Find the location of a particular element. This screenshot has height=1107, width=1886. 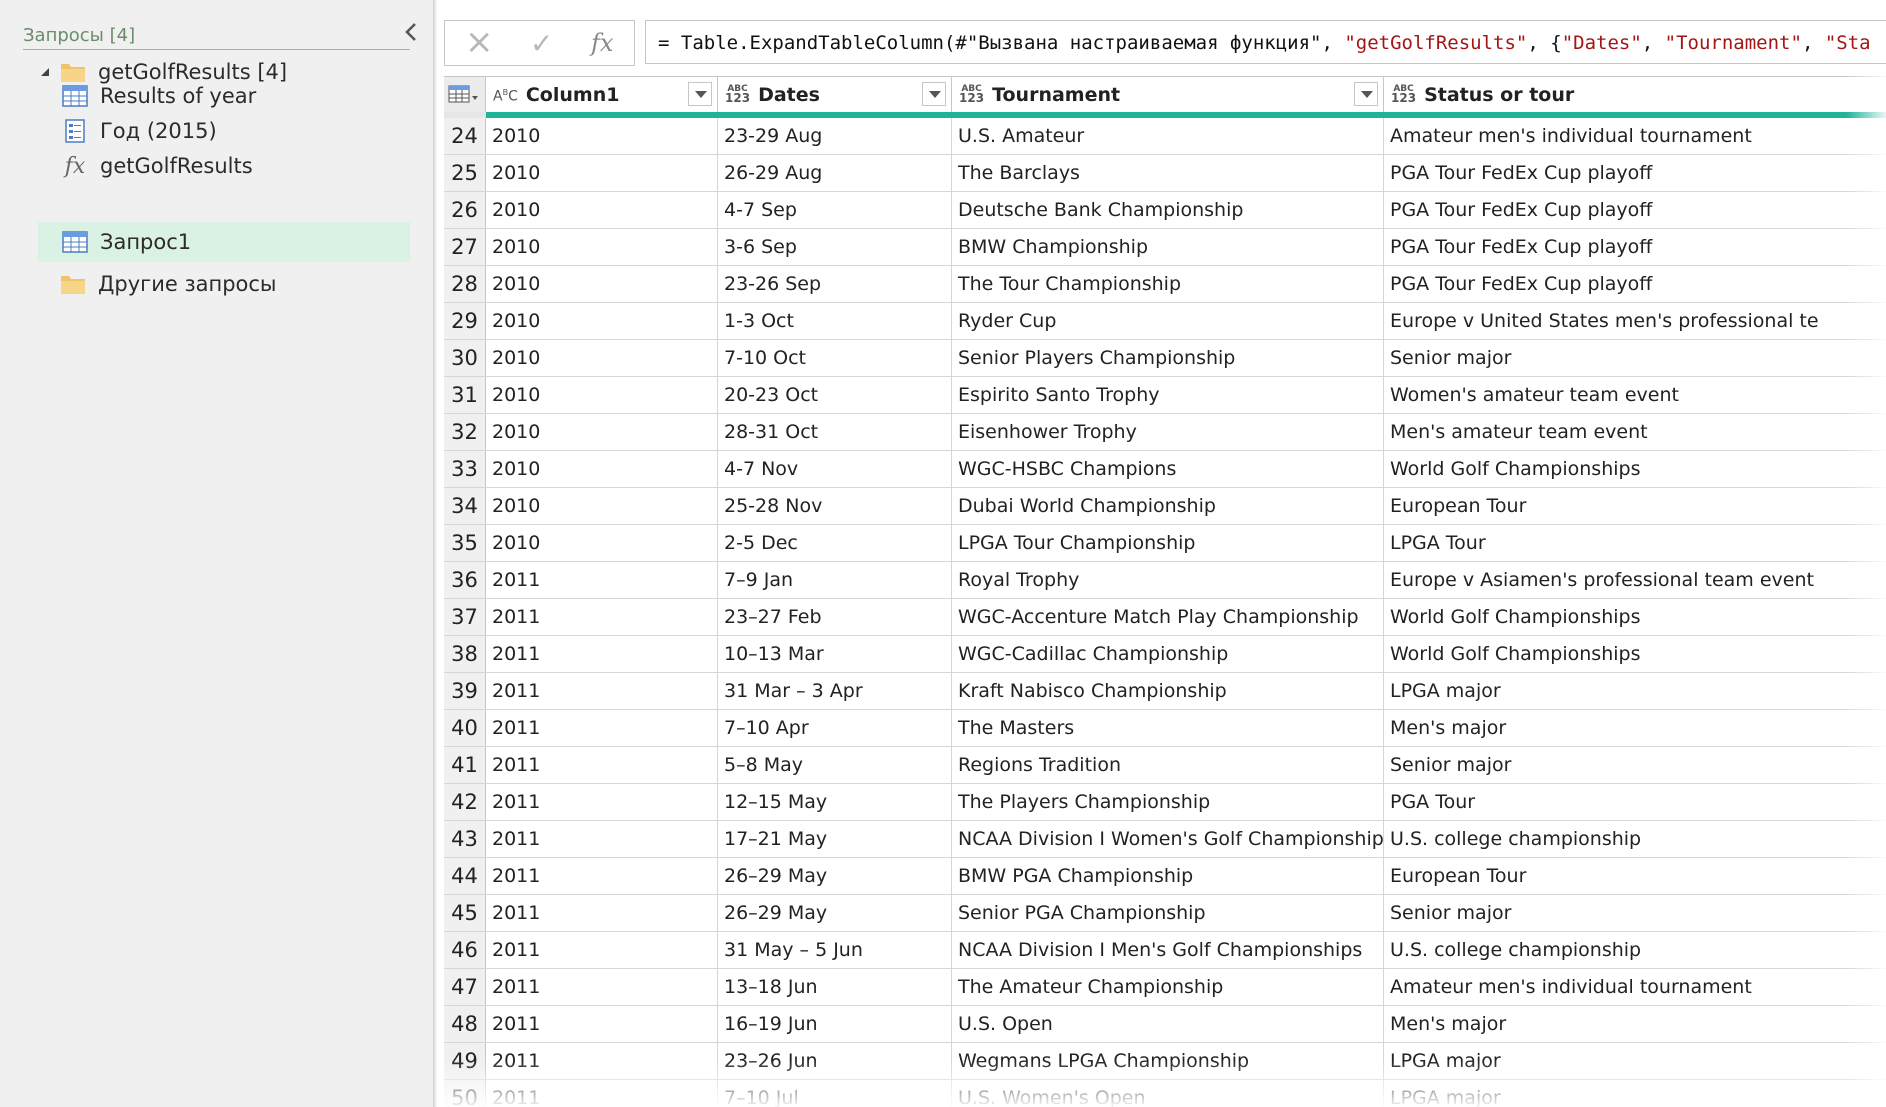

row-number: 50 is located at coordinates (465, 1093).